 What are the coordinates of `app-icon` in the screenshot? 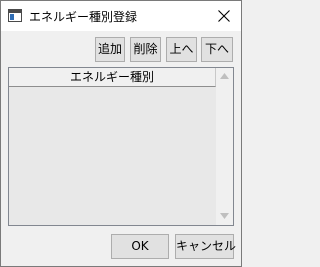 It's located at (15, 15).